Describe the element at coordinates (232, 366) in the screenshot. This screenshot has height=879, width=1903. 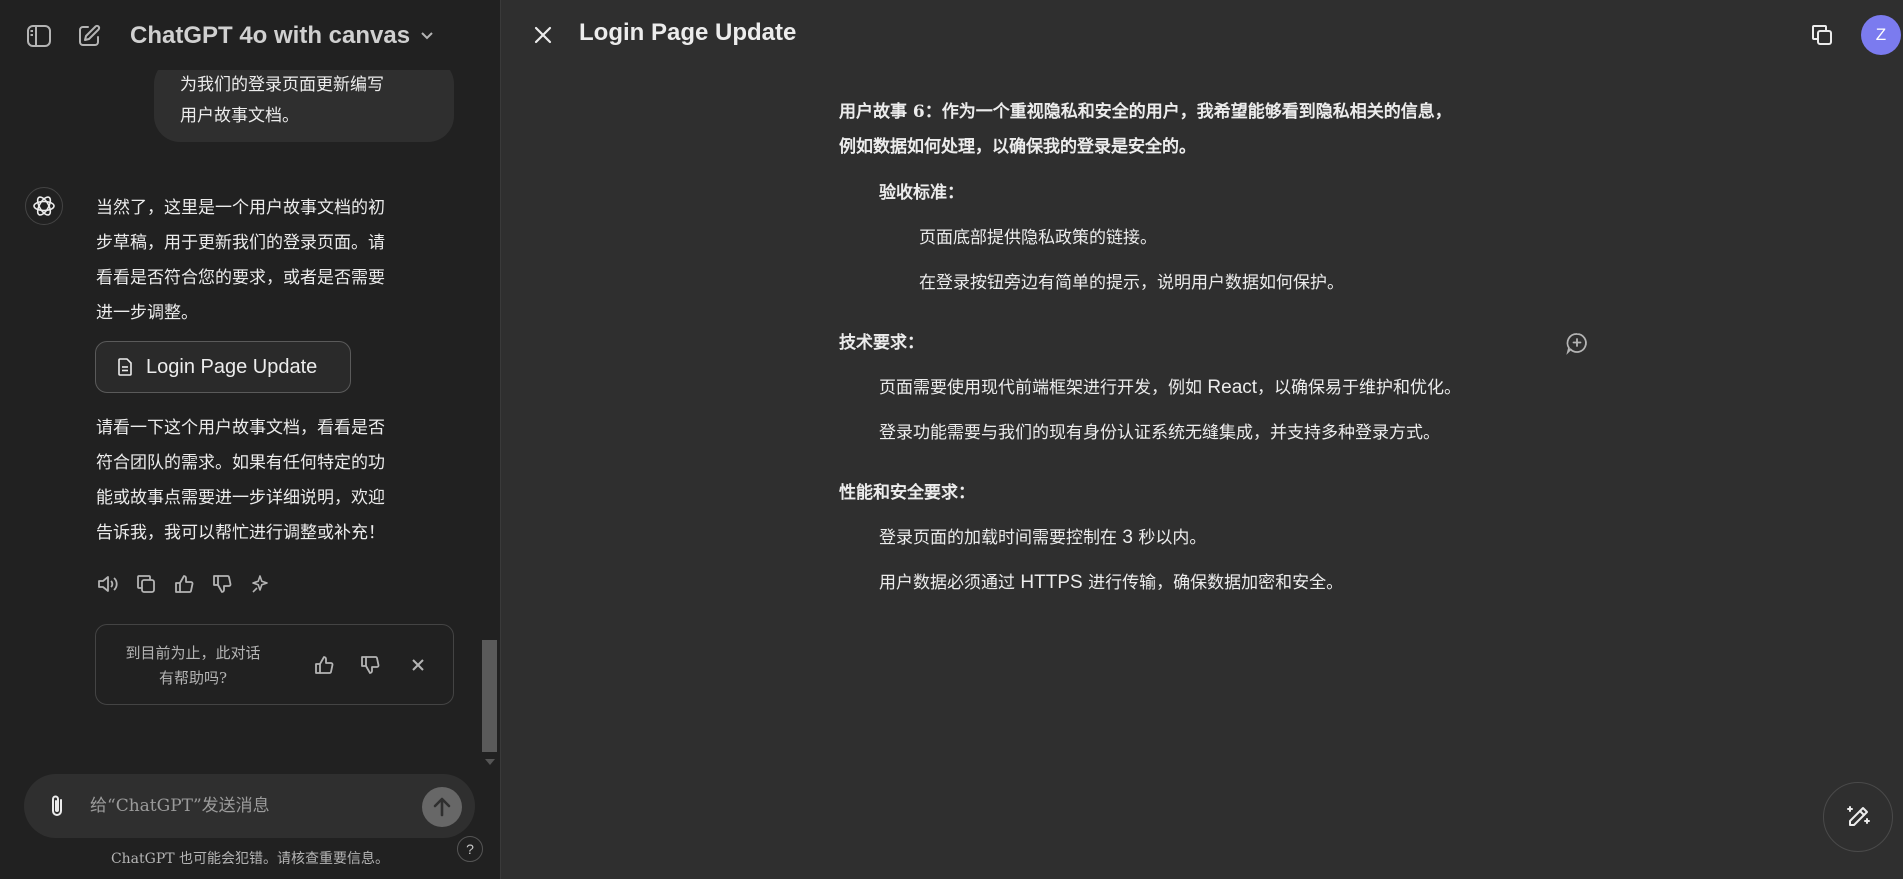
I see `document-chip-label: Login Page Update` at that location.